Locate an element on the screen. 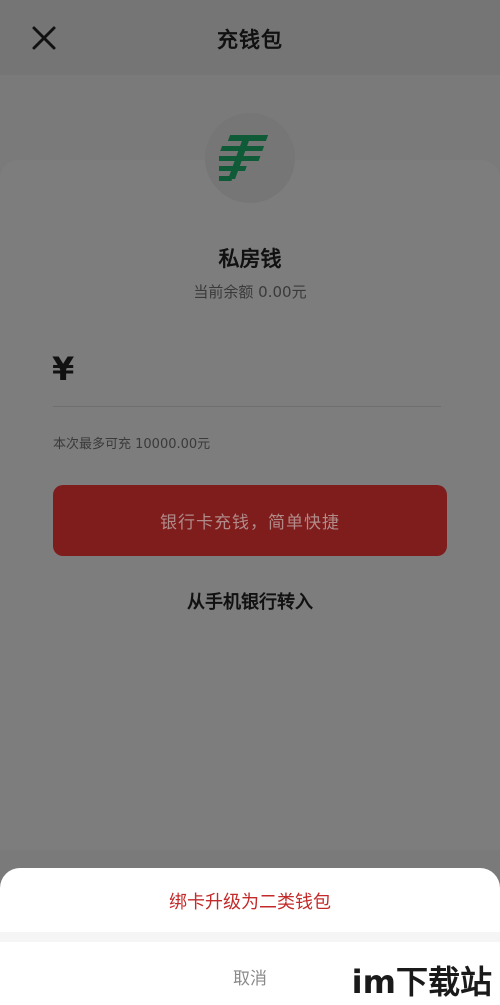 This screenshot has height=1005, width=500. input-divider is located at coordinates (247, 406).